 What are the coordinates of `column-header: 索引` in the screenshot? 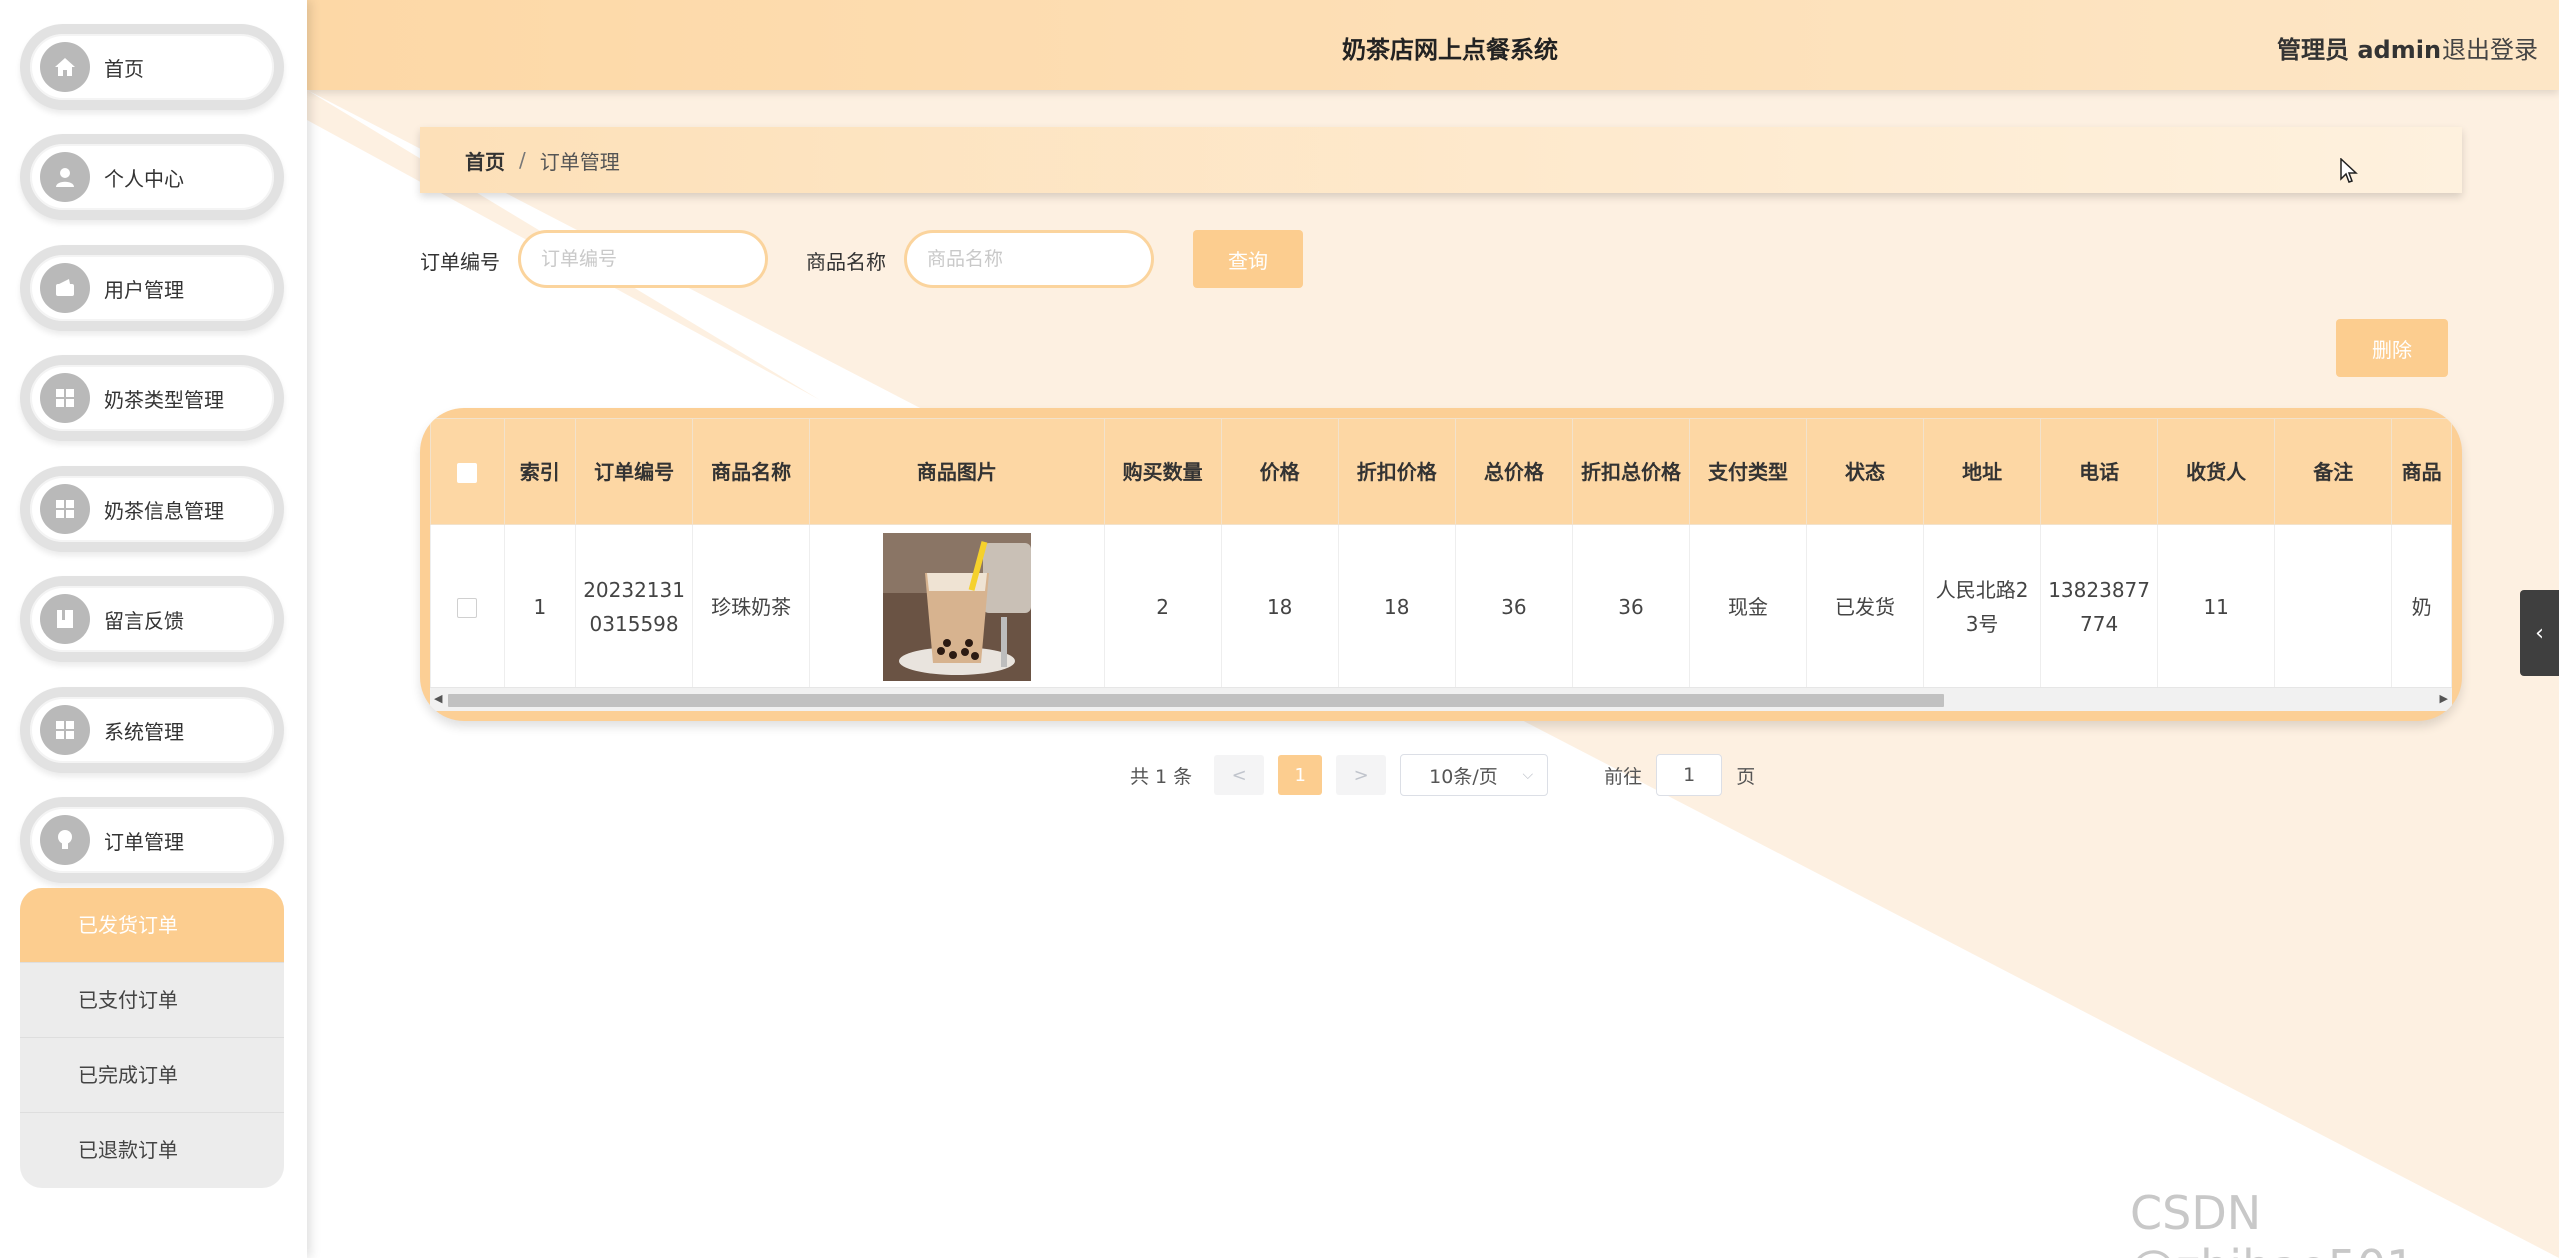 It's located at (540, 471).